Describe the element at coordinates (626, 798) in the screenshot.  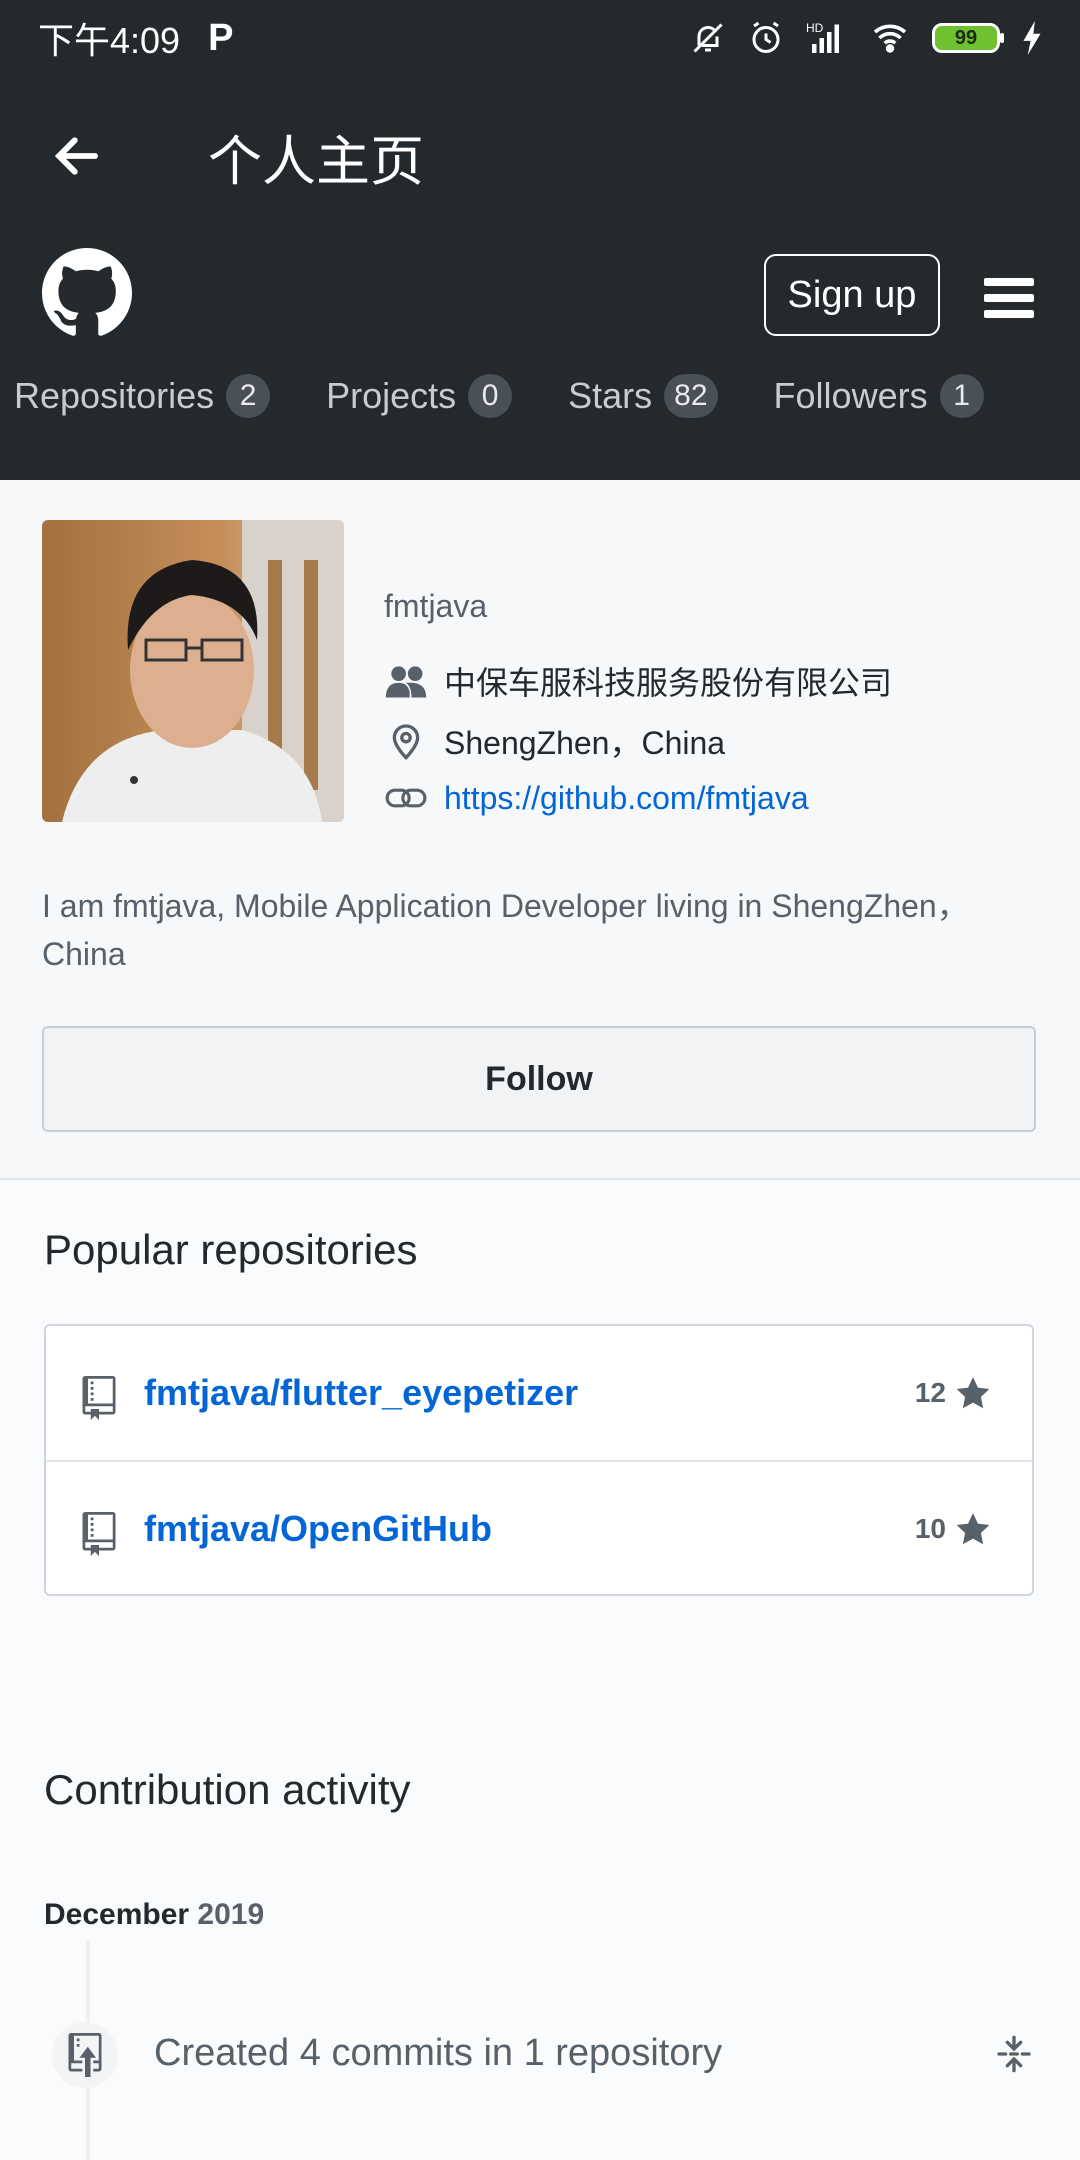
I see `website-link: https://github.com/fmtjava` at that location.